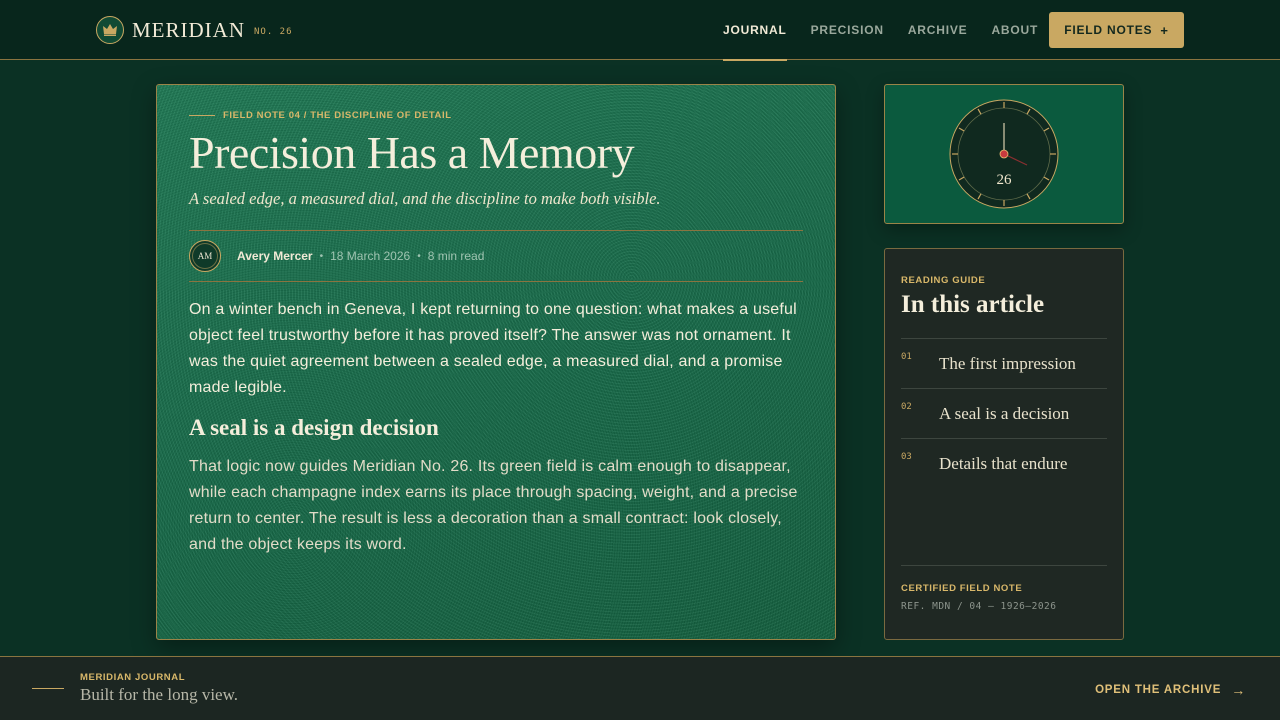  What do you see at coordinates (755, 30) in the screenshot?
I see `nav-journal: JOURNAL` at bounding box center [755, 30].